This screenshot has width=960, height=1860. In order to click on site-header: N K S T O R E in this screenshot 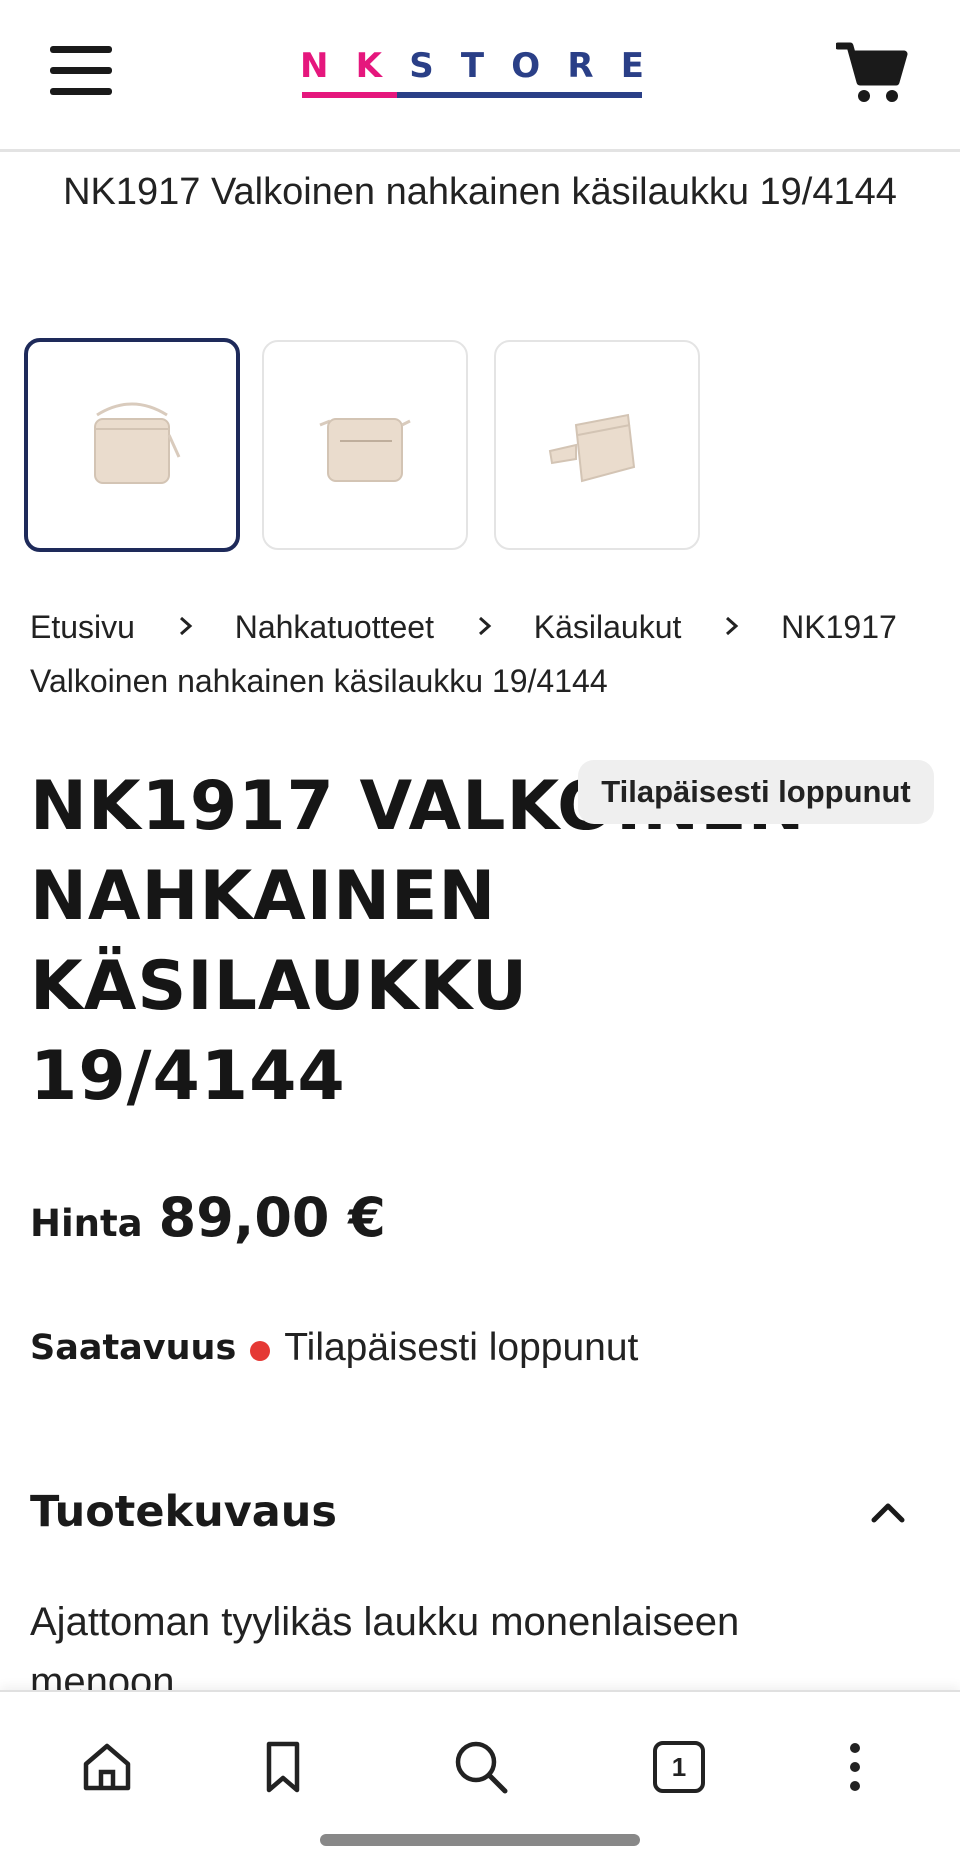, I will do `click(480, 76)`.